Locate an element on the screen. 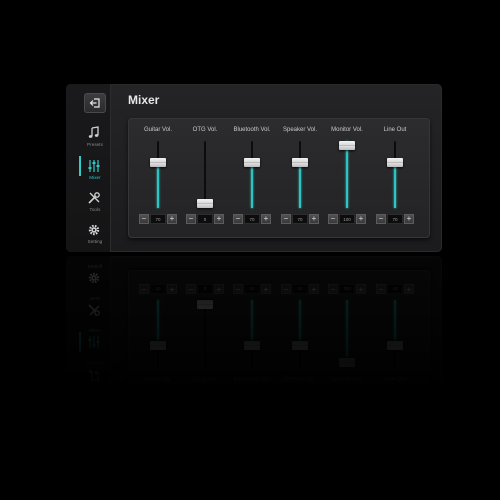 The width and height of the screenshot is (500, 500). channel-label: Line Out is located at coordinates (395, 130).